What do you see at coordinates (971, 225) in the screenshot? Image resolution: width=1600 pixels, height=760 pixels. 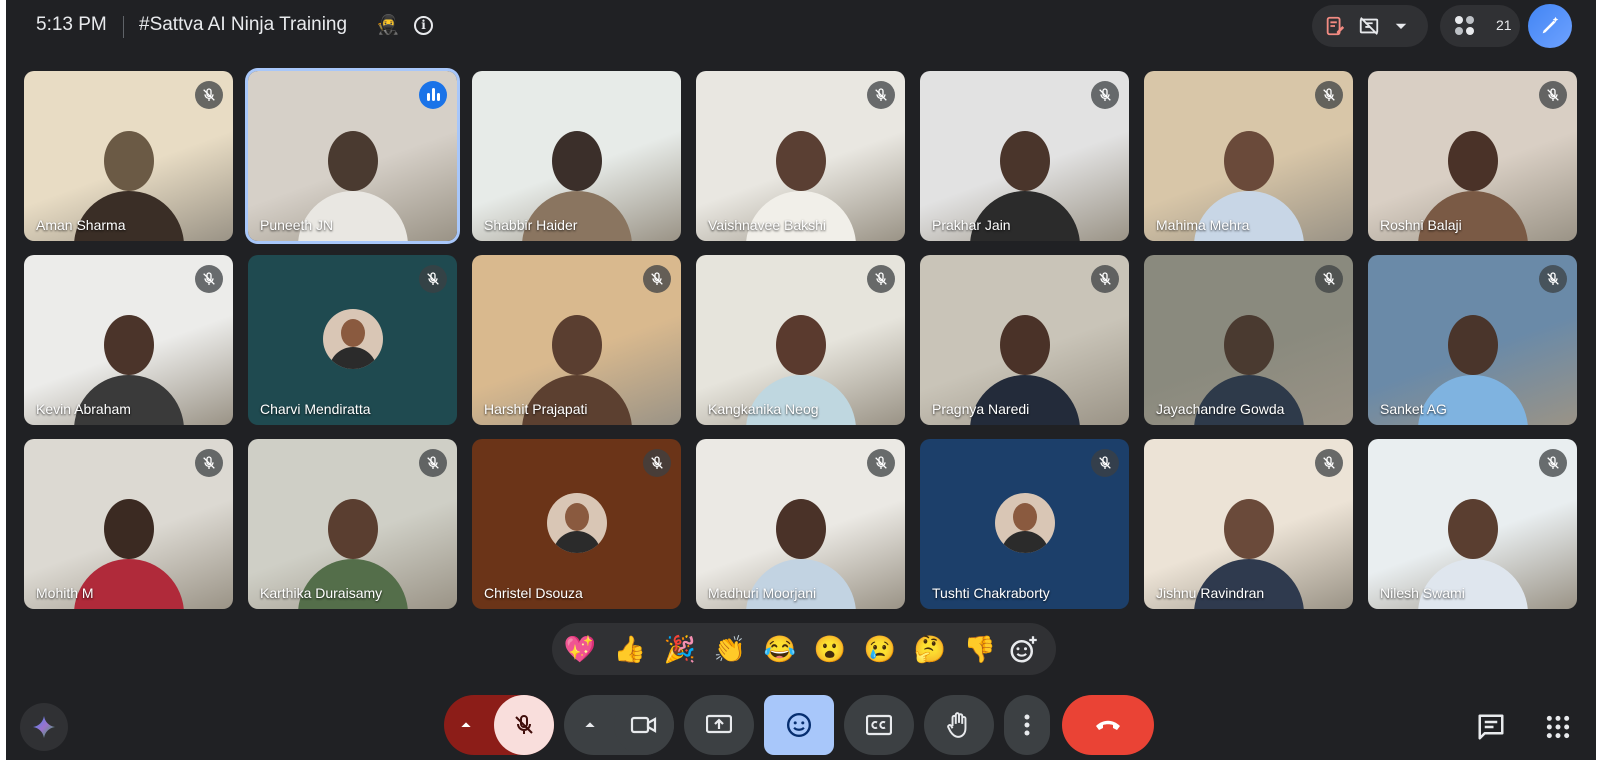 I see `participant-name: Prakhar Jain` at bounding box center [971, 225].